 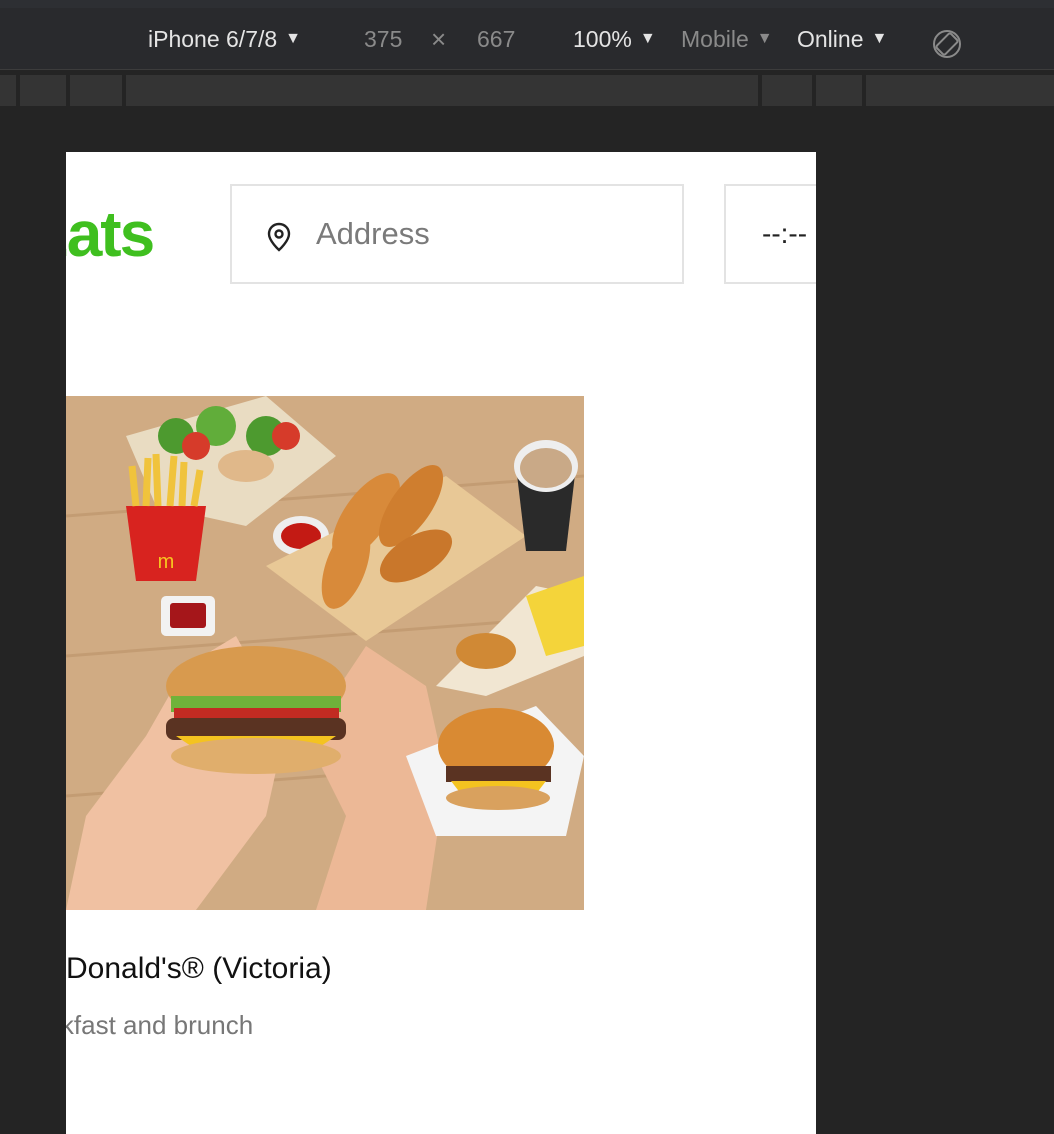 What do you see at coordinates (383, 39) in the screenshot?
I see `width-input: 375` at bounding box center [383, 39].